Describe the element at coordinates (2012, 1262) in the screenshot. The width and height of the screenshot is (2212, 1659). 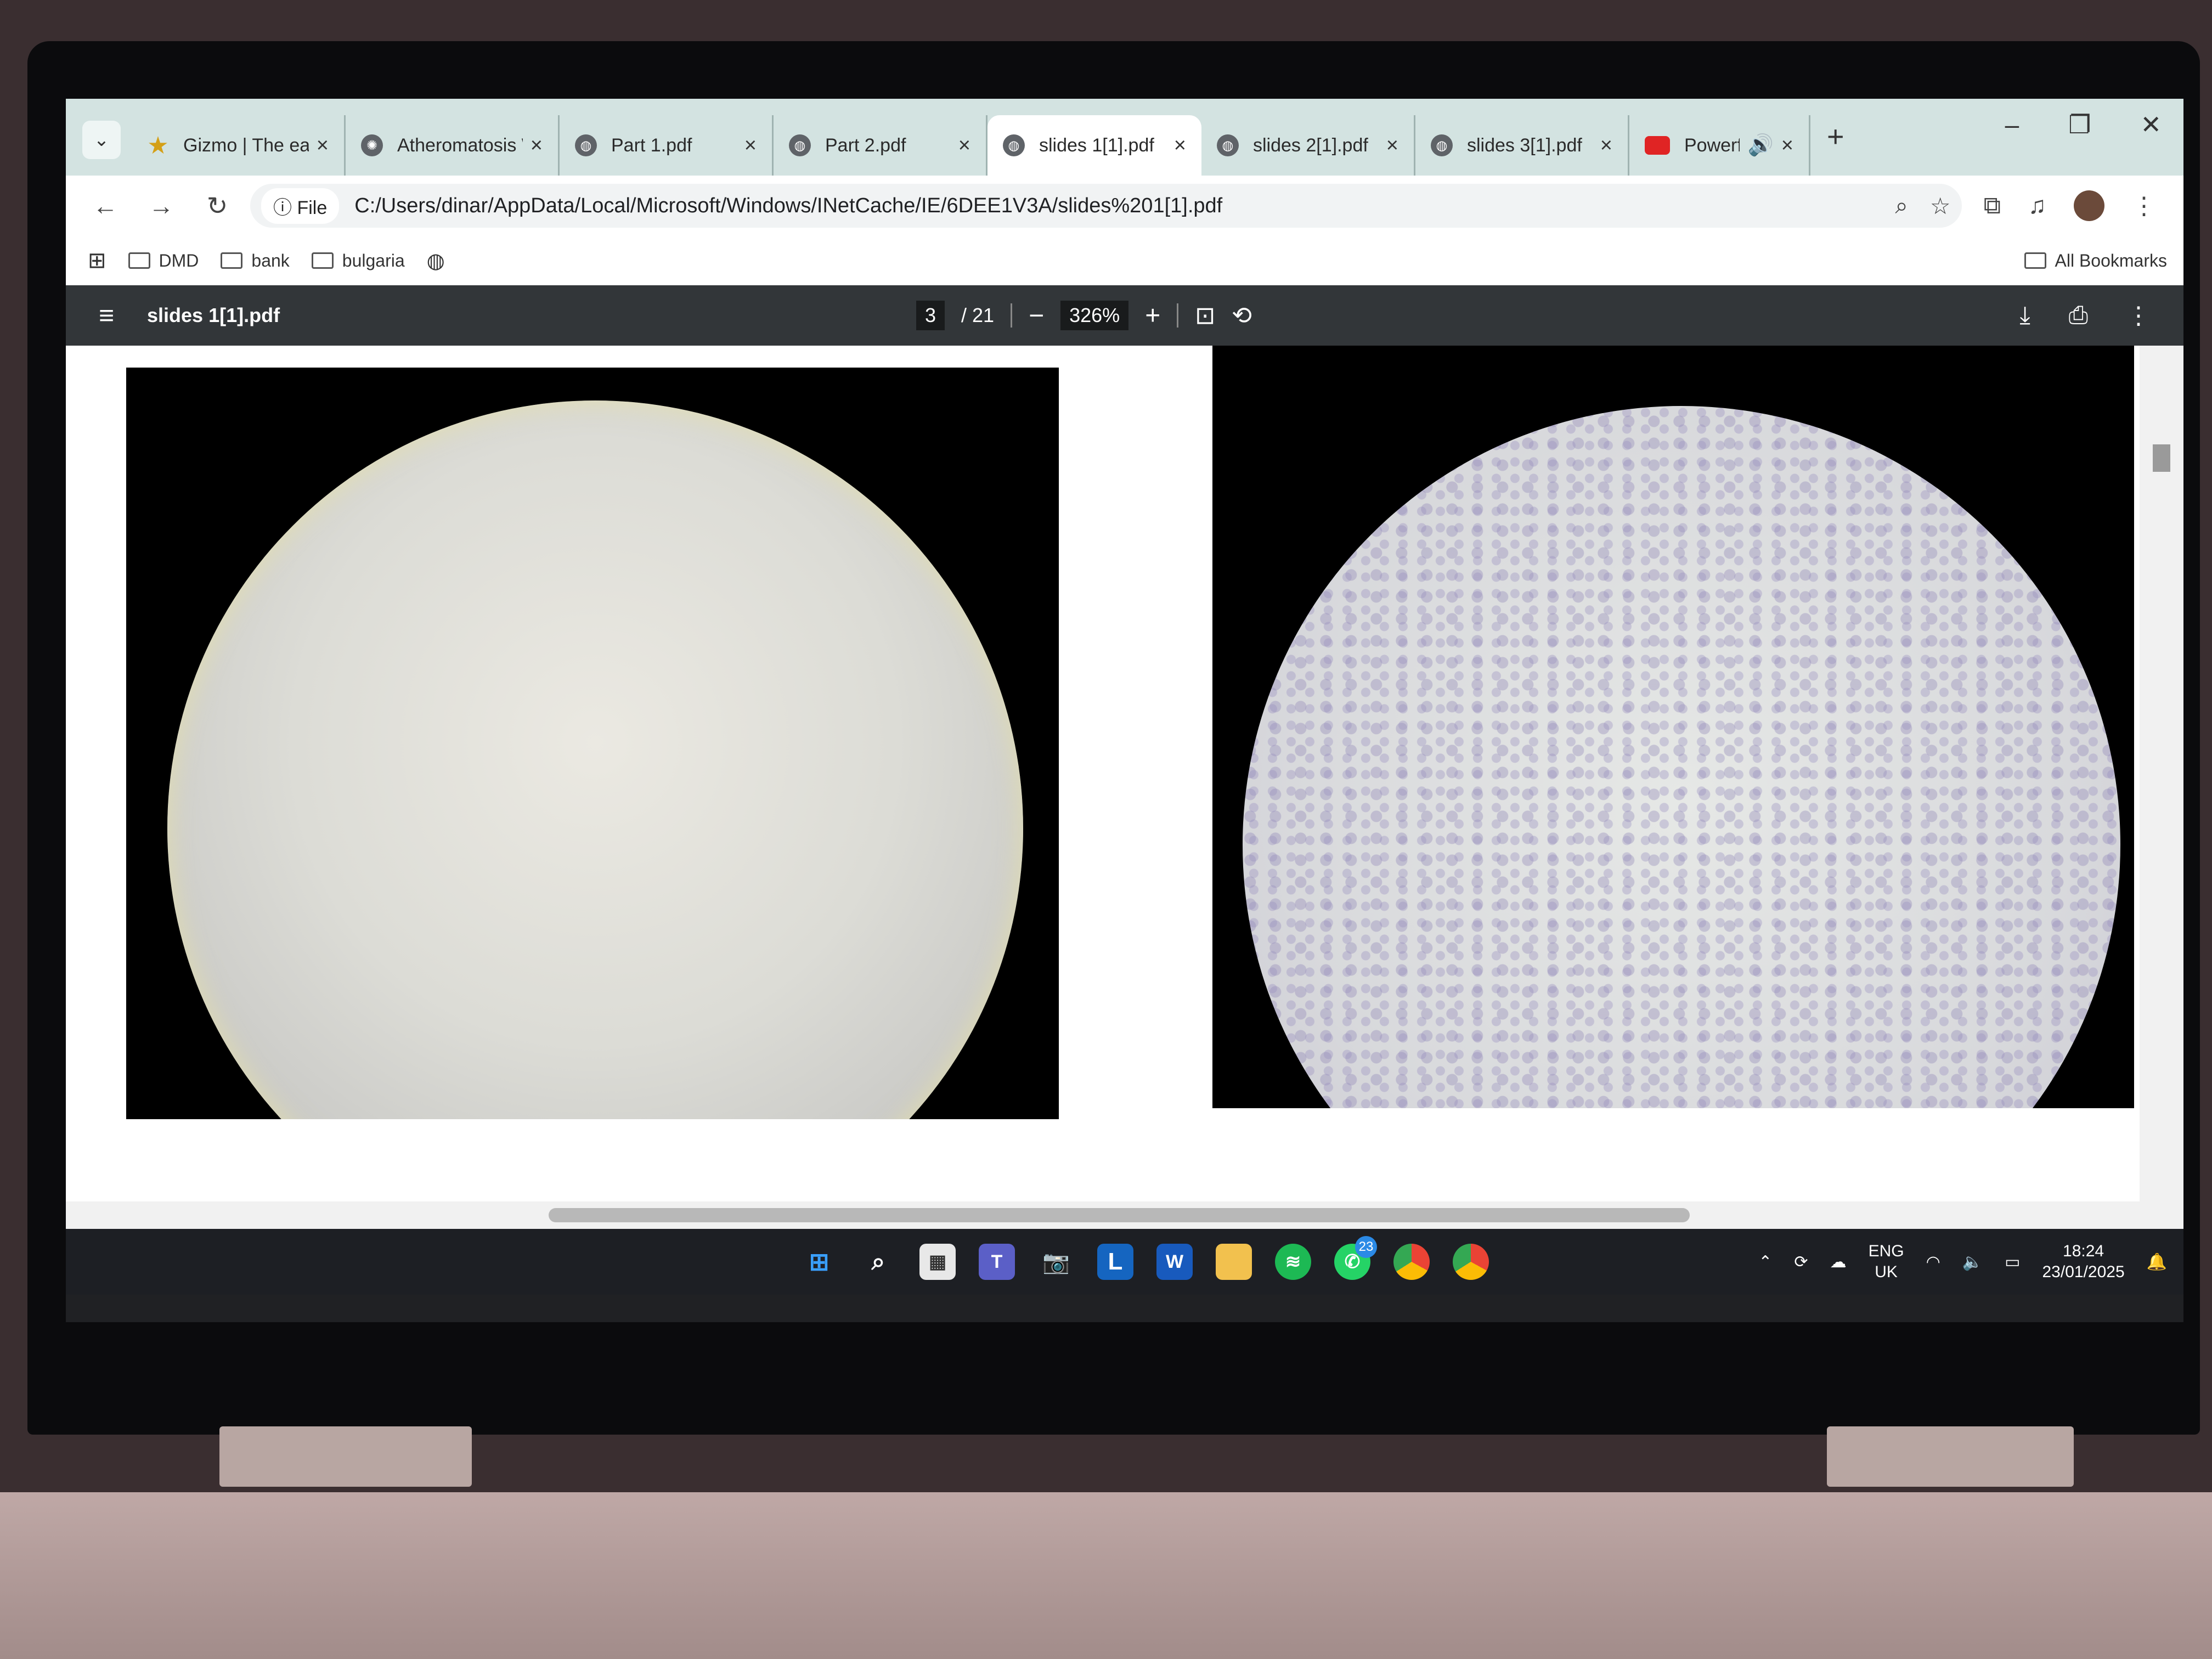
I see `battery-icon: ▭` at that location.